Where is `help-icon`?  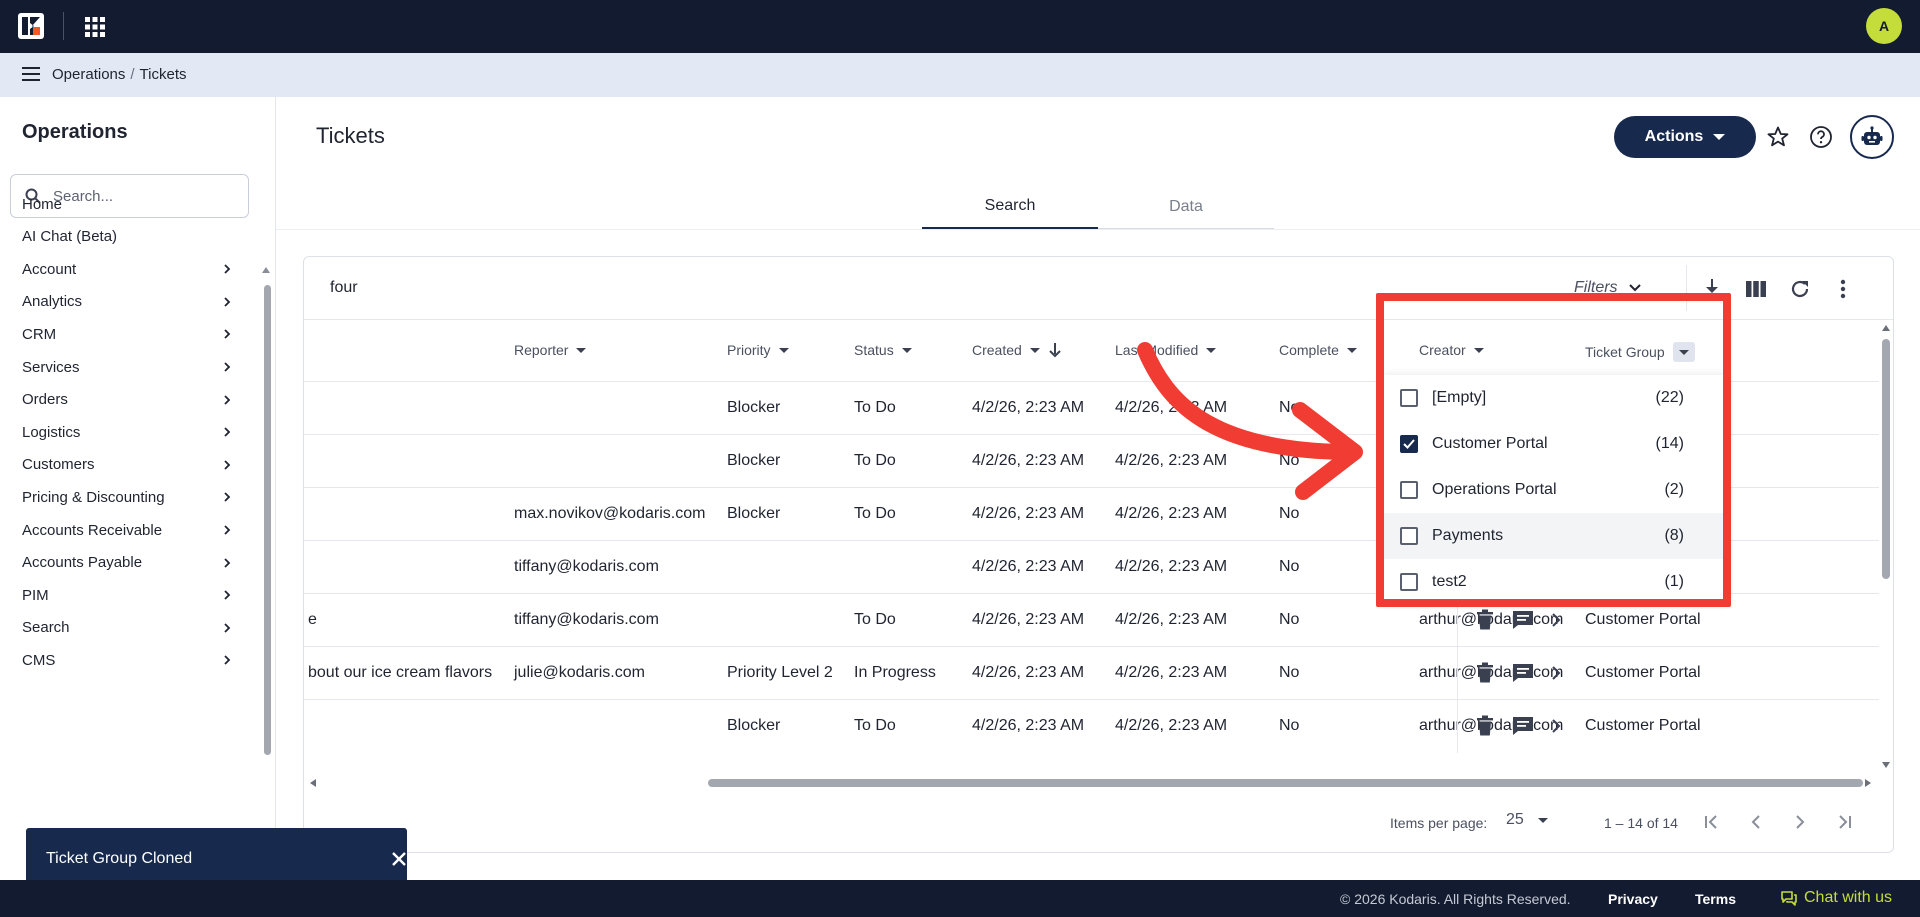
help-icon is located at coordinates (1821, 137).